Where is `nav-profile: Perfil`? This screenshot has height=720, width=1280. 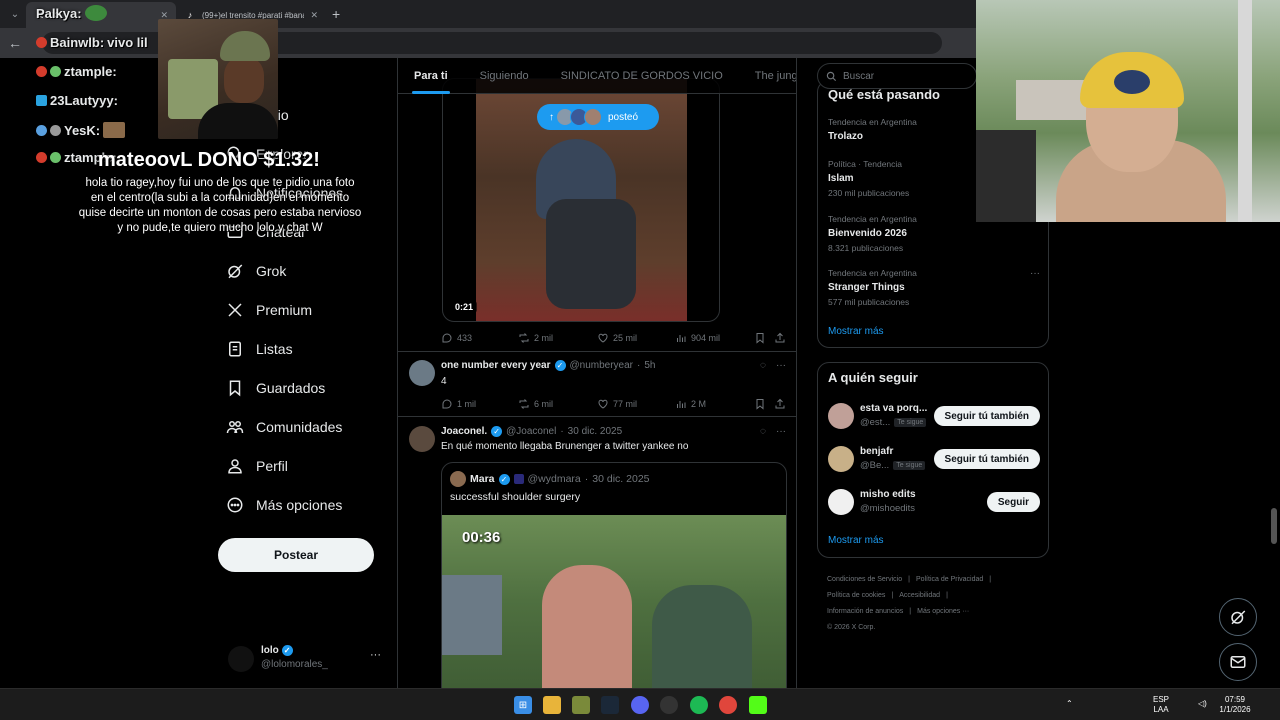
nav-profile: Perfil is located at coordinates (257, 466).